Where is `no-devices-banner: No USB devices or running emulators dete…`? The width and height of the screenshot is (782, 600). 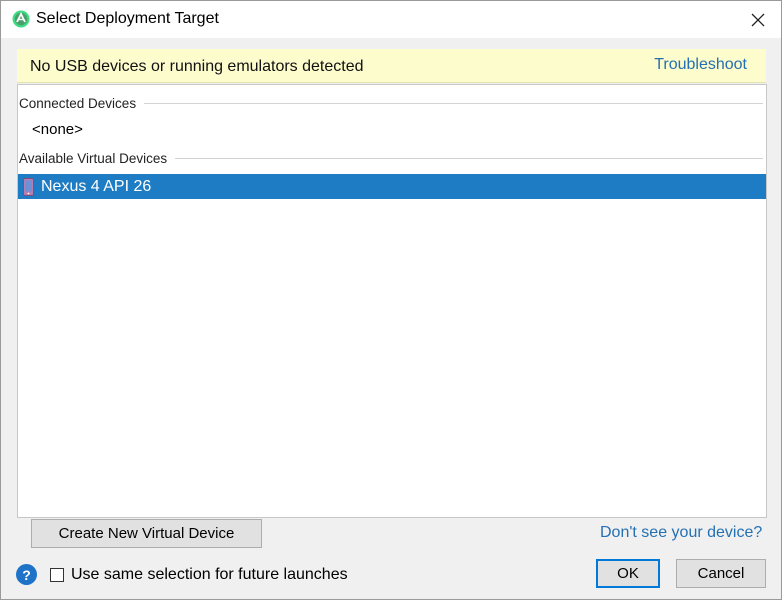
no-devices-banner: No USB devices or running emulators dete… is located at coordinates (391, 66).